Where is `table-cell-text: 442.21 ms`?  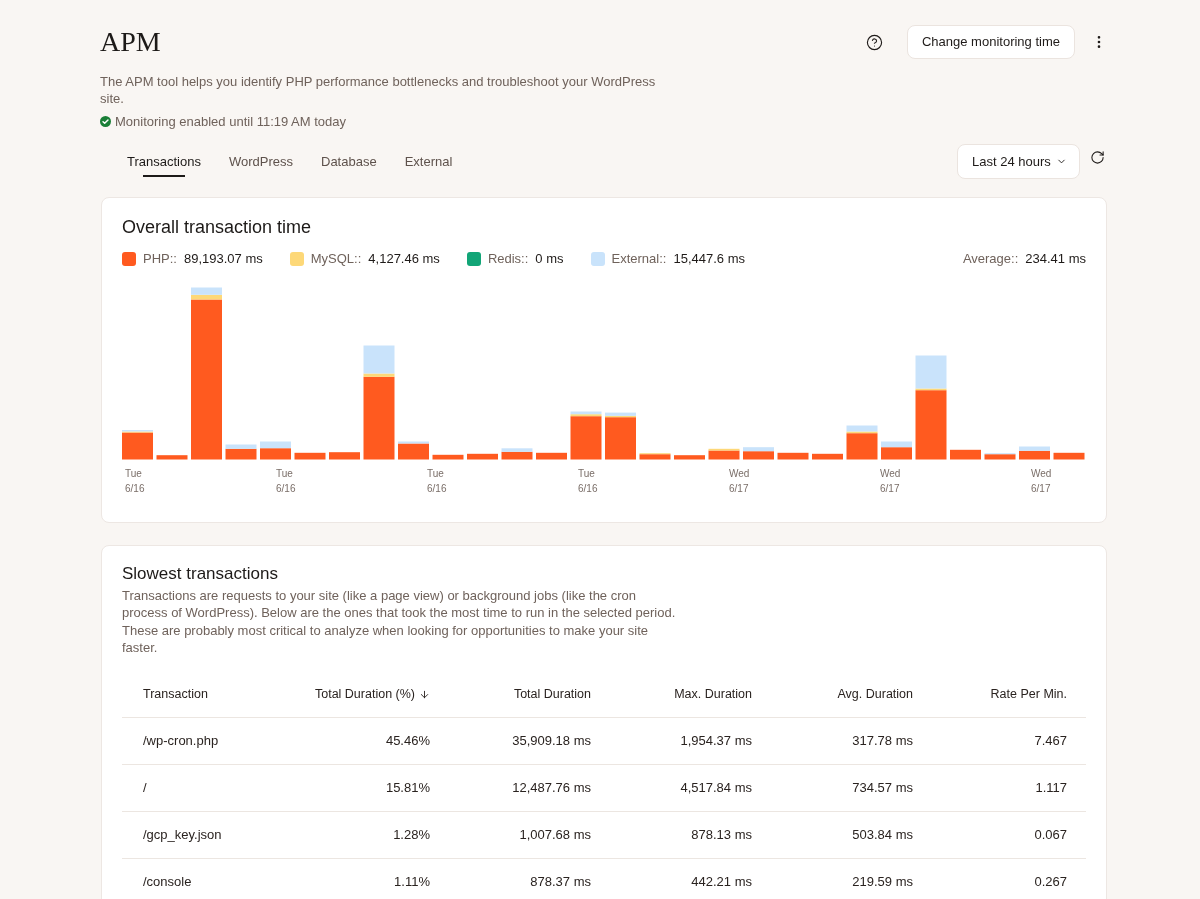
table-cell-text: 442.21 ms is located at coordinates (721, 882).